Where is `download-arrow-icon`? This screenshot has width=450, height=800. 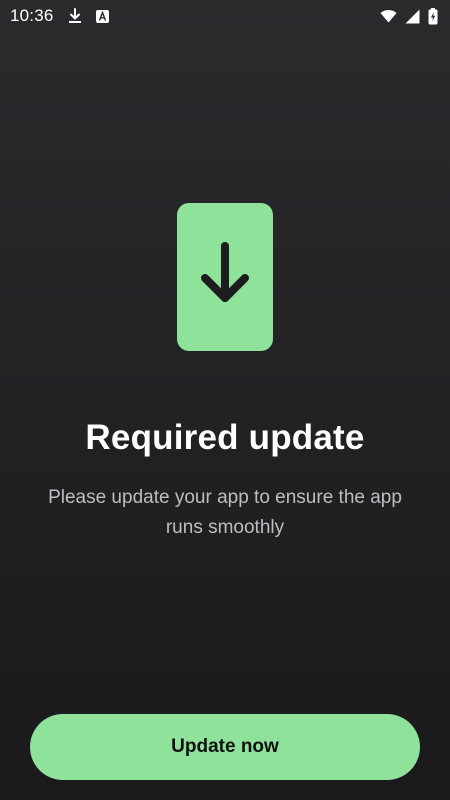 download-arrow-icon is located at coordinates (225, 277).